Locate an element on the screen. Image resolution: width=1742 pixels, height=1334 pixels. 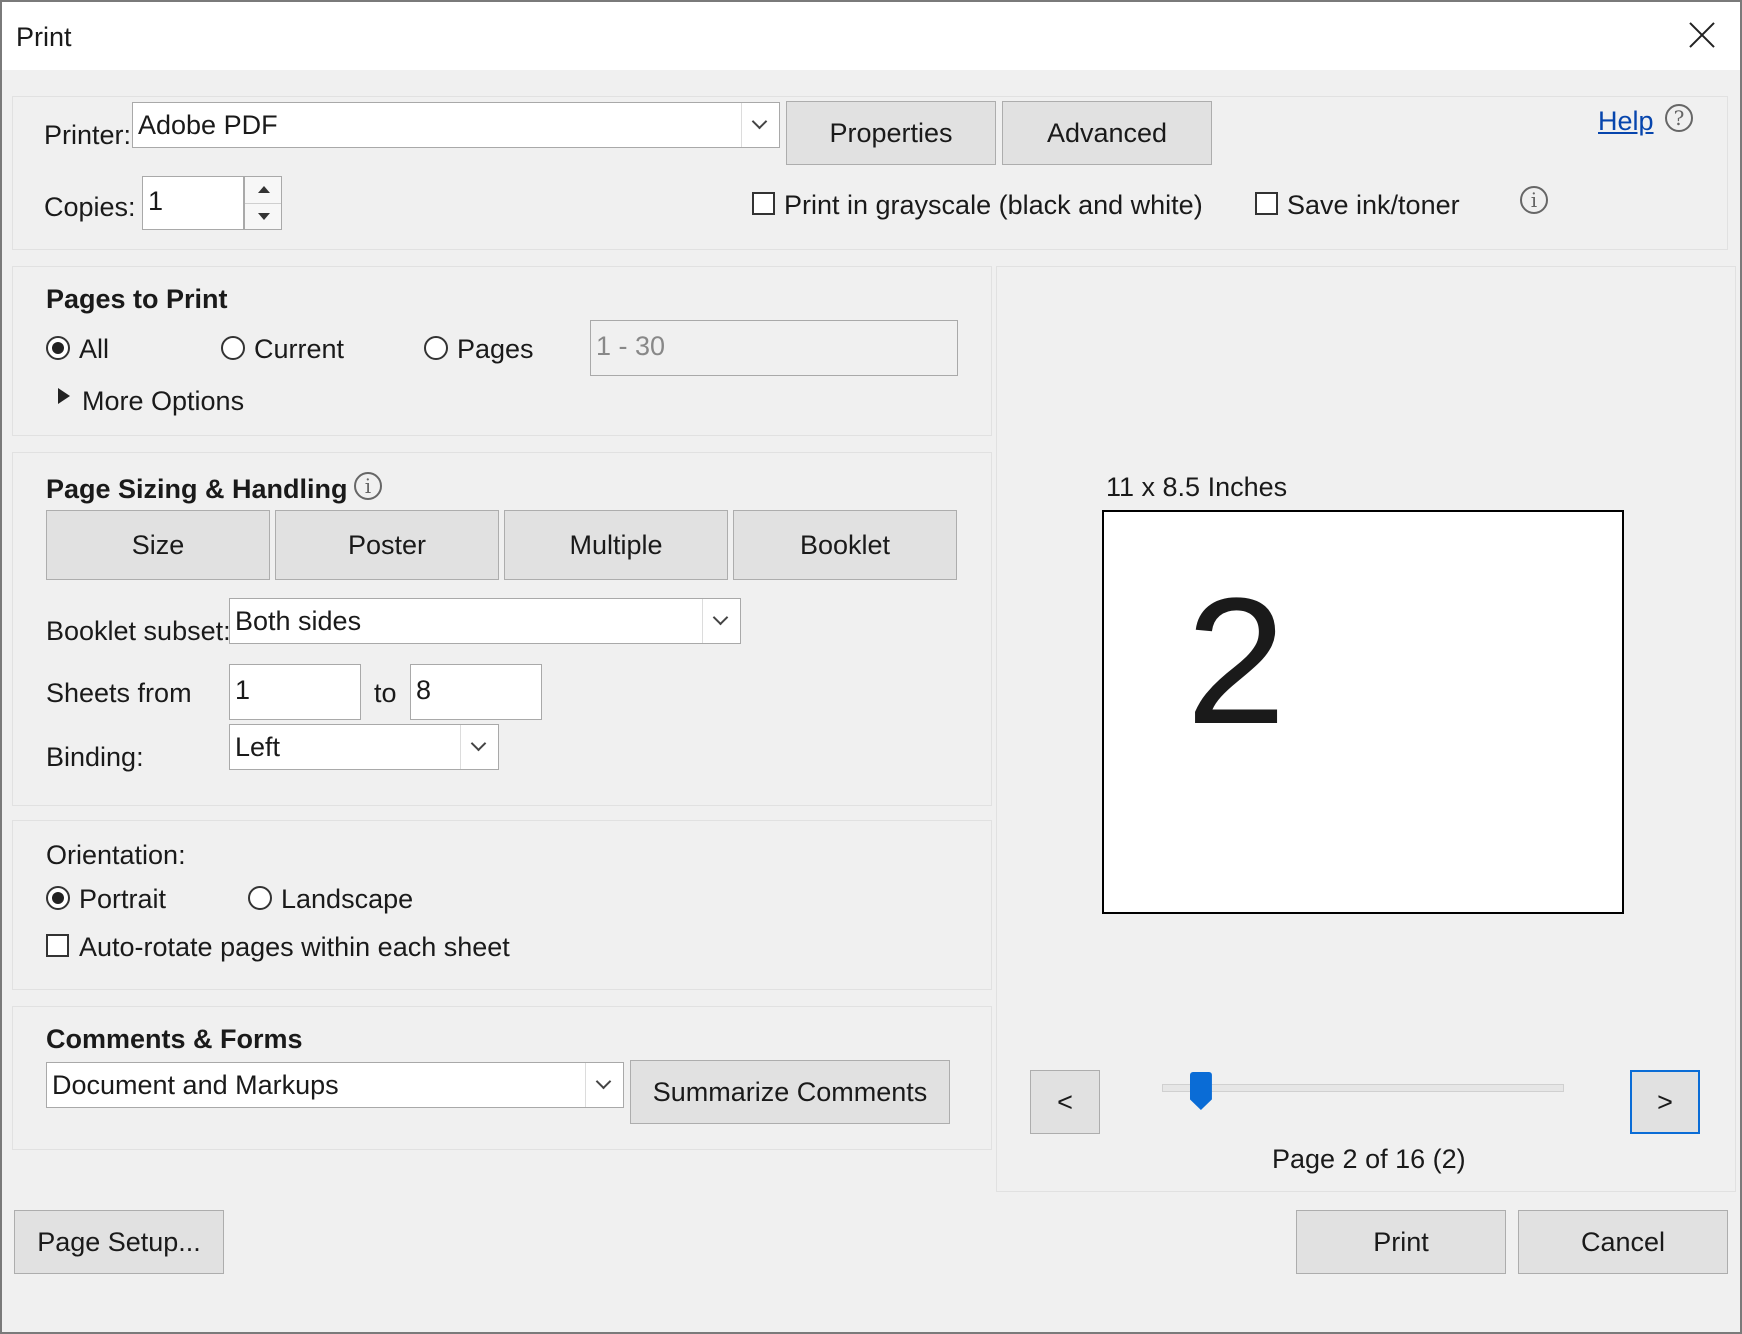
triangle-right-icon is located at coordinates (64, 396).